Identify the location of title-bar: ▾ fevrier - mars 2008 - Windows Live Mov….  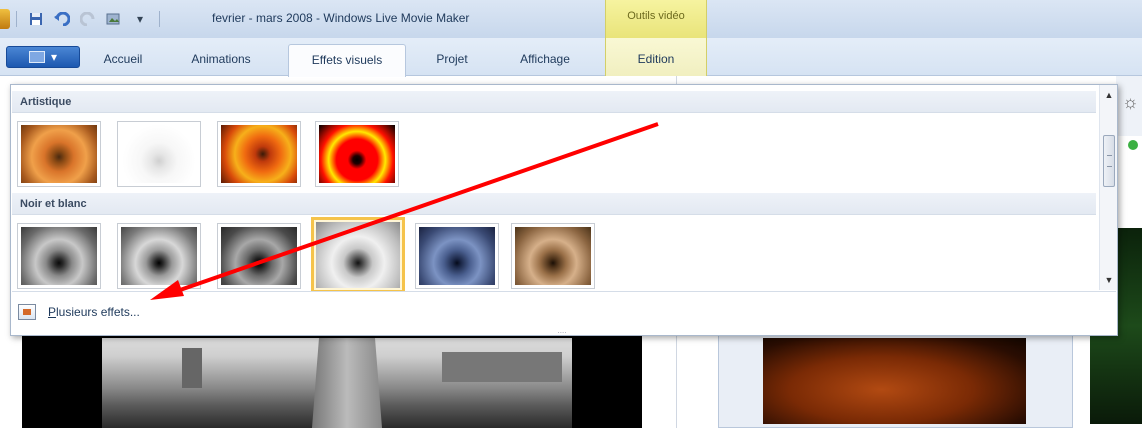
(571, 19).